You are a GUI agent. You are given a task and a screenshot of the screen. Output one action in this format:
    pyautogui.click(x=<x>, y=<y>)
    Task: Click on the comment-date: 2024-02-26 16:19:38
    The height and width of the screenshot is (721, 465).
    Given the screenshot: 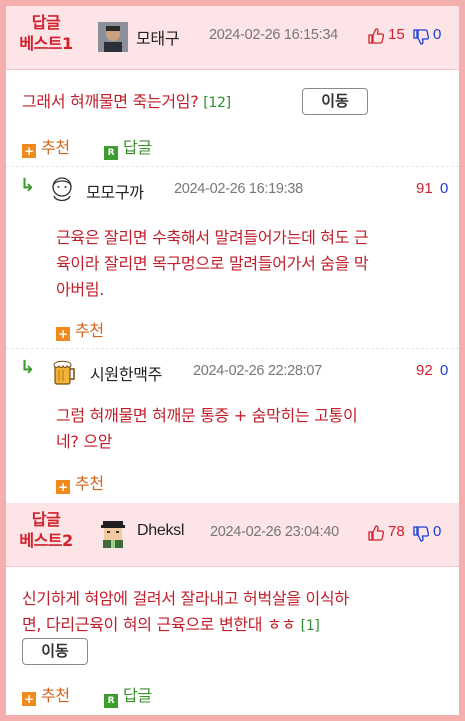 What is the action you would take?
    pyautogui.click(x=238, y=189)
    